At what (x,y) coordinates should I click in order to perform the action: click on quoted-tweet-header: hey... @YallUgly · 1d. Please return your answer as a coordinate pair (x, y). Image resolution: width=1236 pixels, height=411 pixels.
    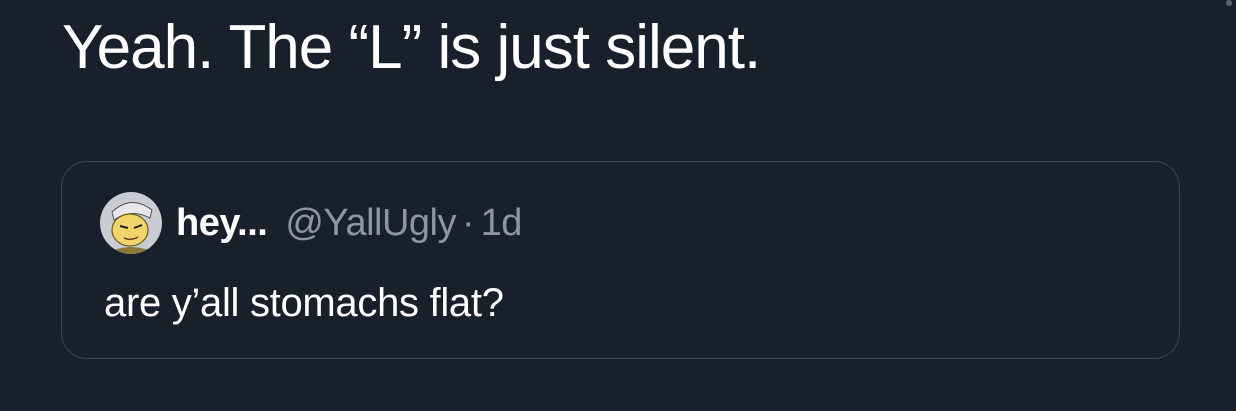
    Looking at the image, I should click on (311, 223).